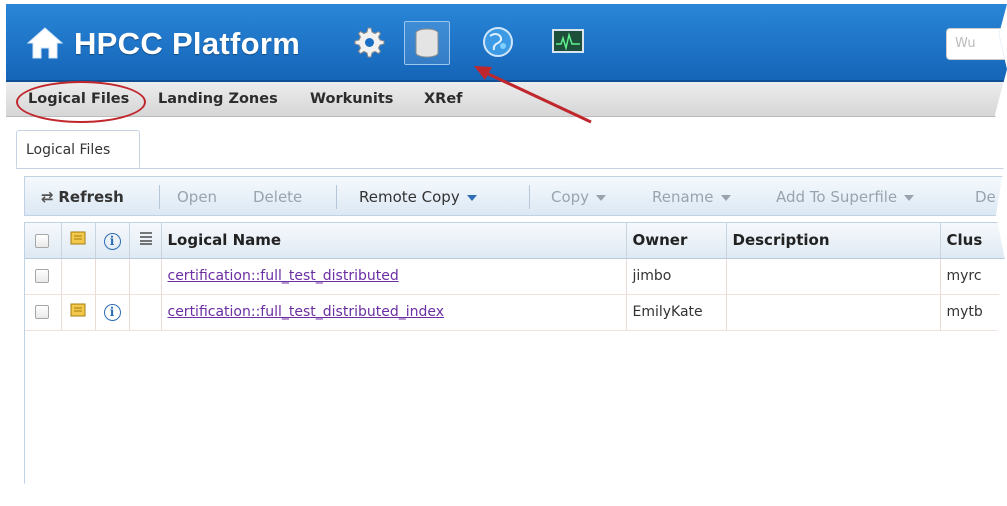 Image resolution: width=1007 pixels, height=506 pixels. Describe the element at coordinates (498, 42) in the screenshot. I see `globe-icon` at that location.